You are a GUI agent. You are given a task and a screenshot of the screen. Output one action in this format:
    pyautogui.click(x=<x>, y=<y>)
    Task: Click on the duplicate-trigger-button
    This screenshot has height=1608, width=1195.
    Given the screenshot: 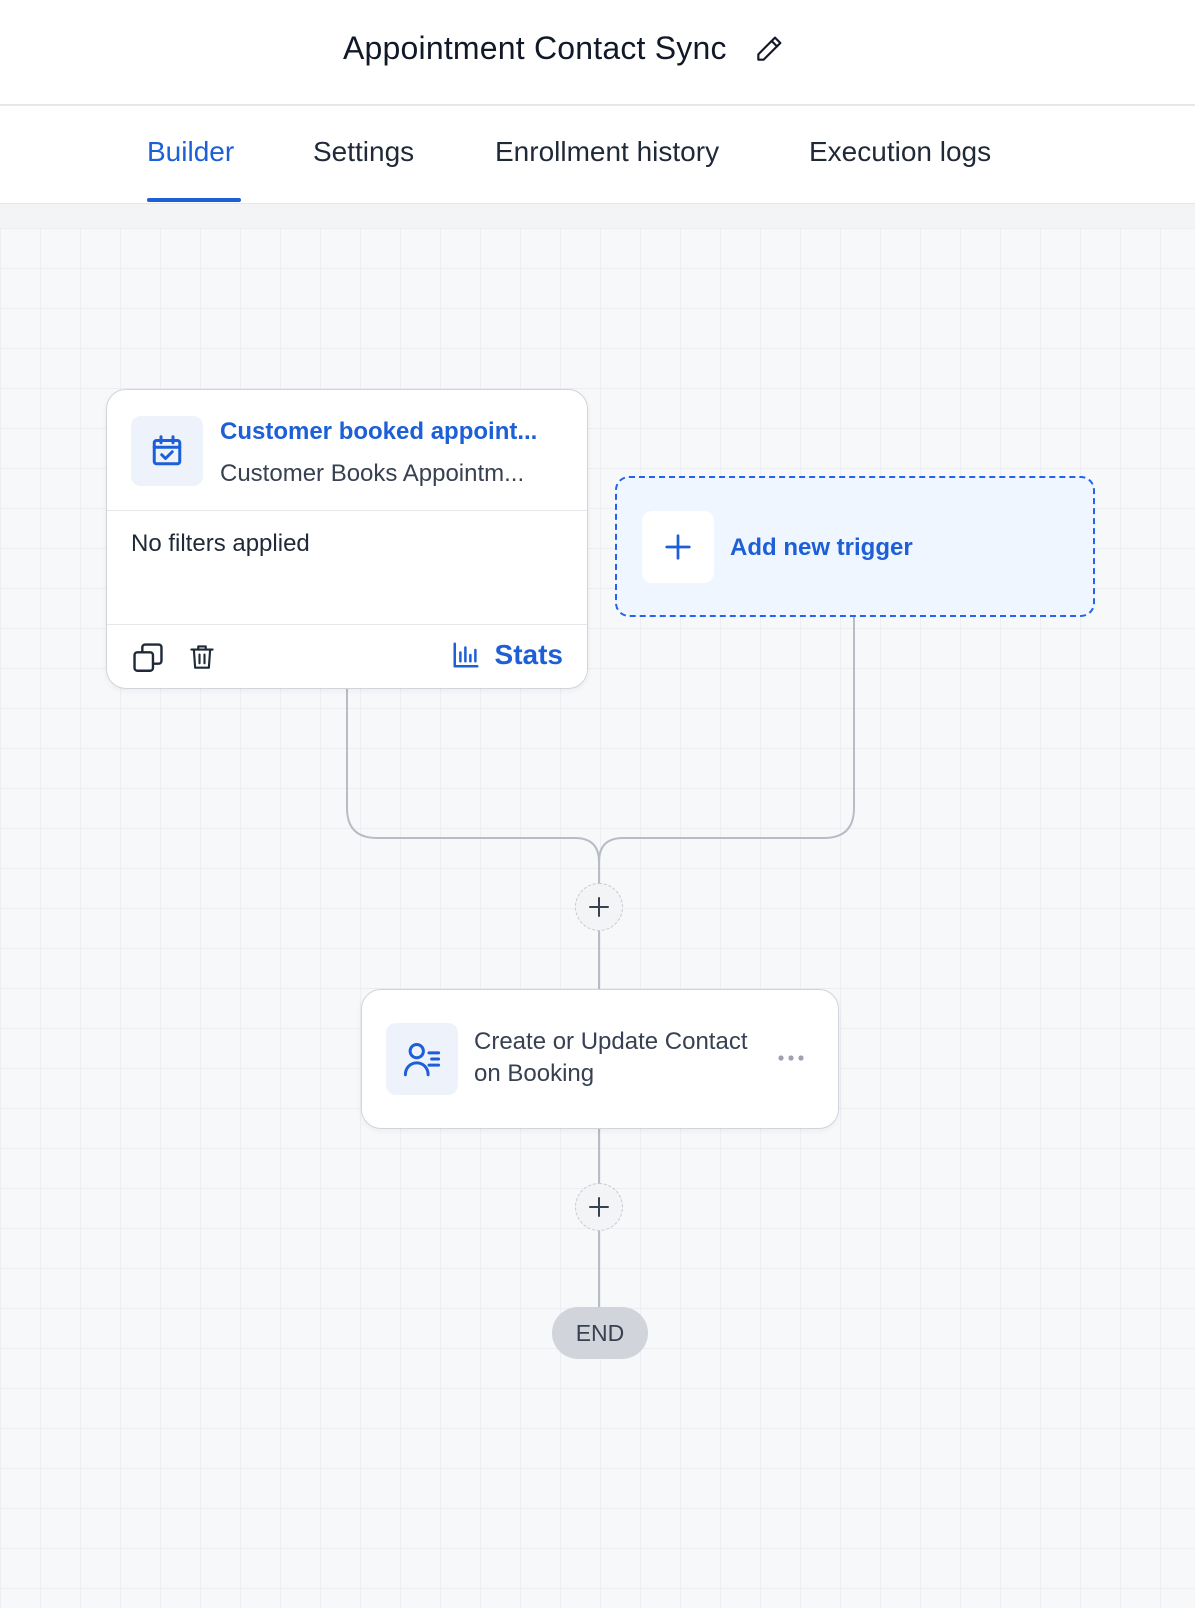 What is the action you would take?
    pyautogui.click(x=148, y=658)
    